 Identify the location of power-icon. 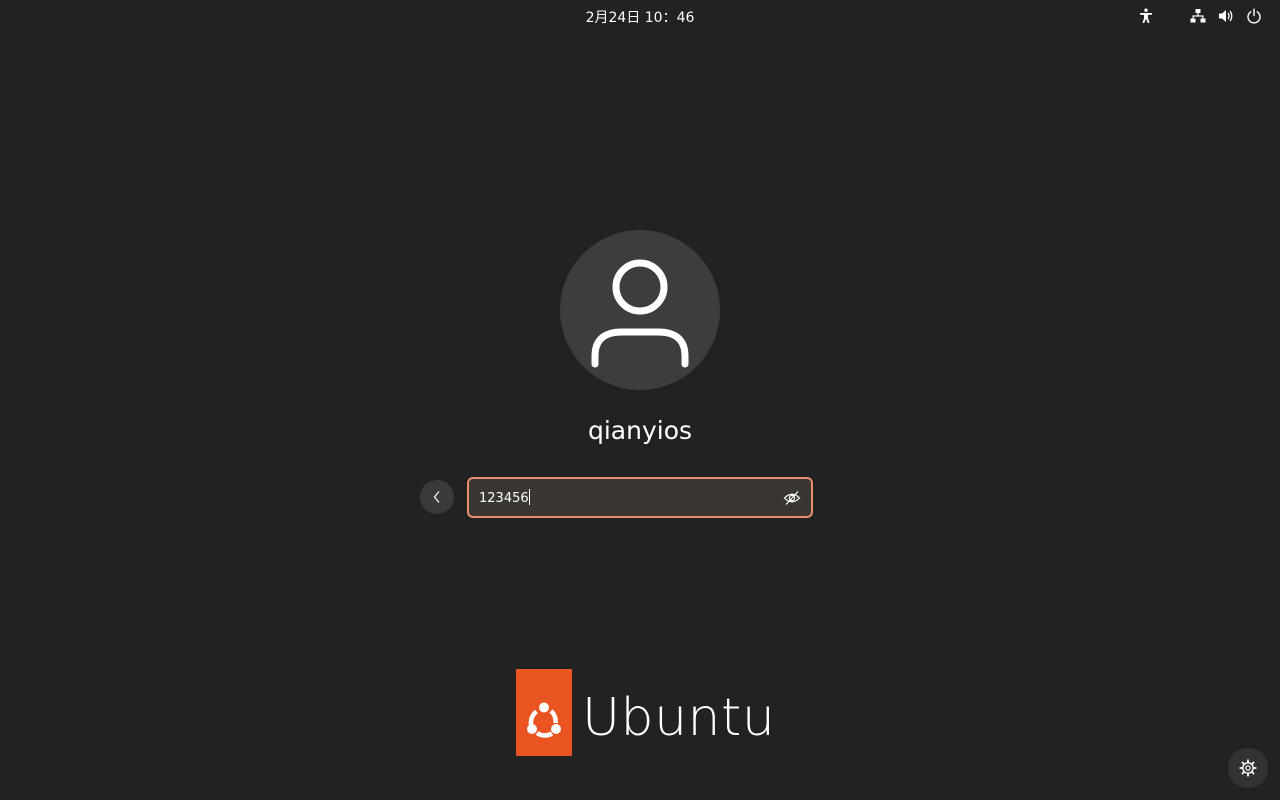
(1254, 16).